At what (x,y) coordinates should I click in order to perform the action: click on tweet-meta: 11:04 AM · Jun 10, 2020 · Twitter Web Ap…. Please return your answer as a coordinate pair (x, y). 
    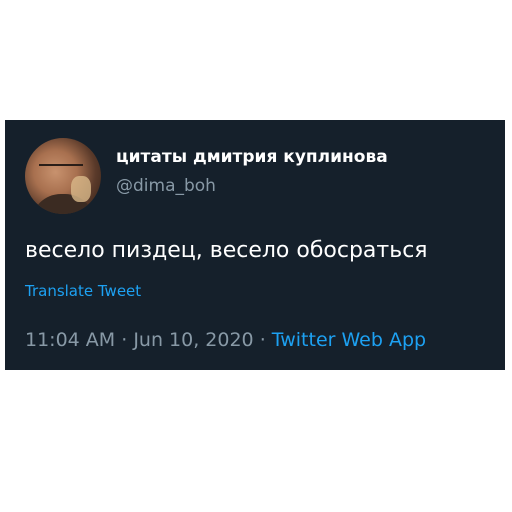
    Looking at the image, I should click on (225, 340).